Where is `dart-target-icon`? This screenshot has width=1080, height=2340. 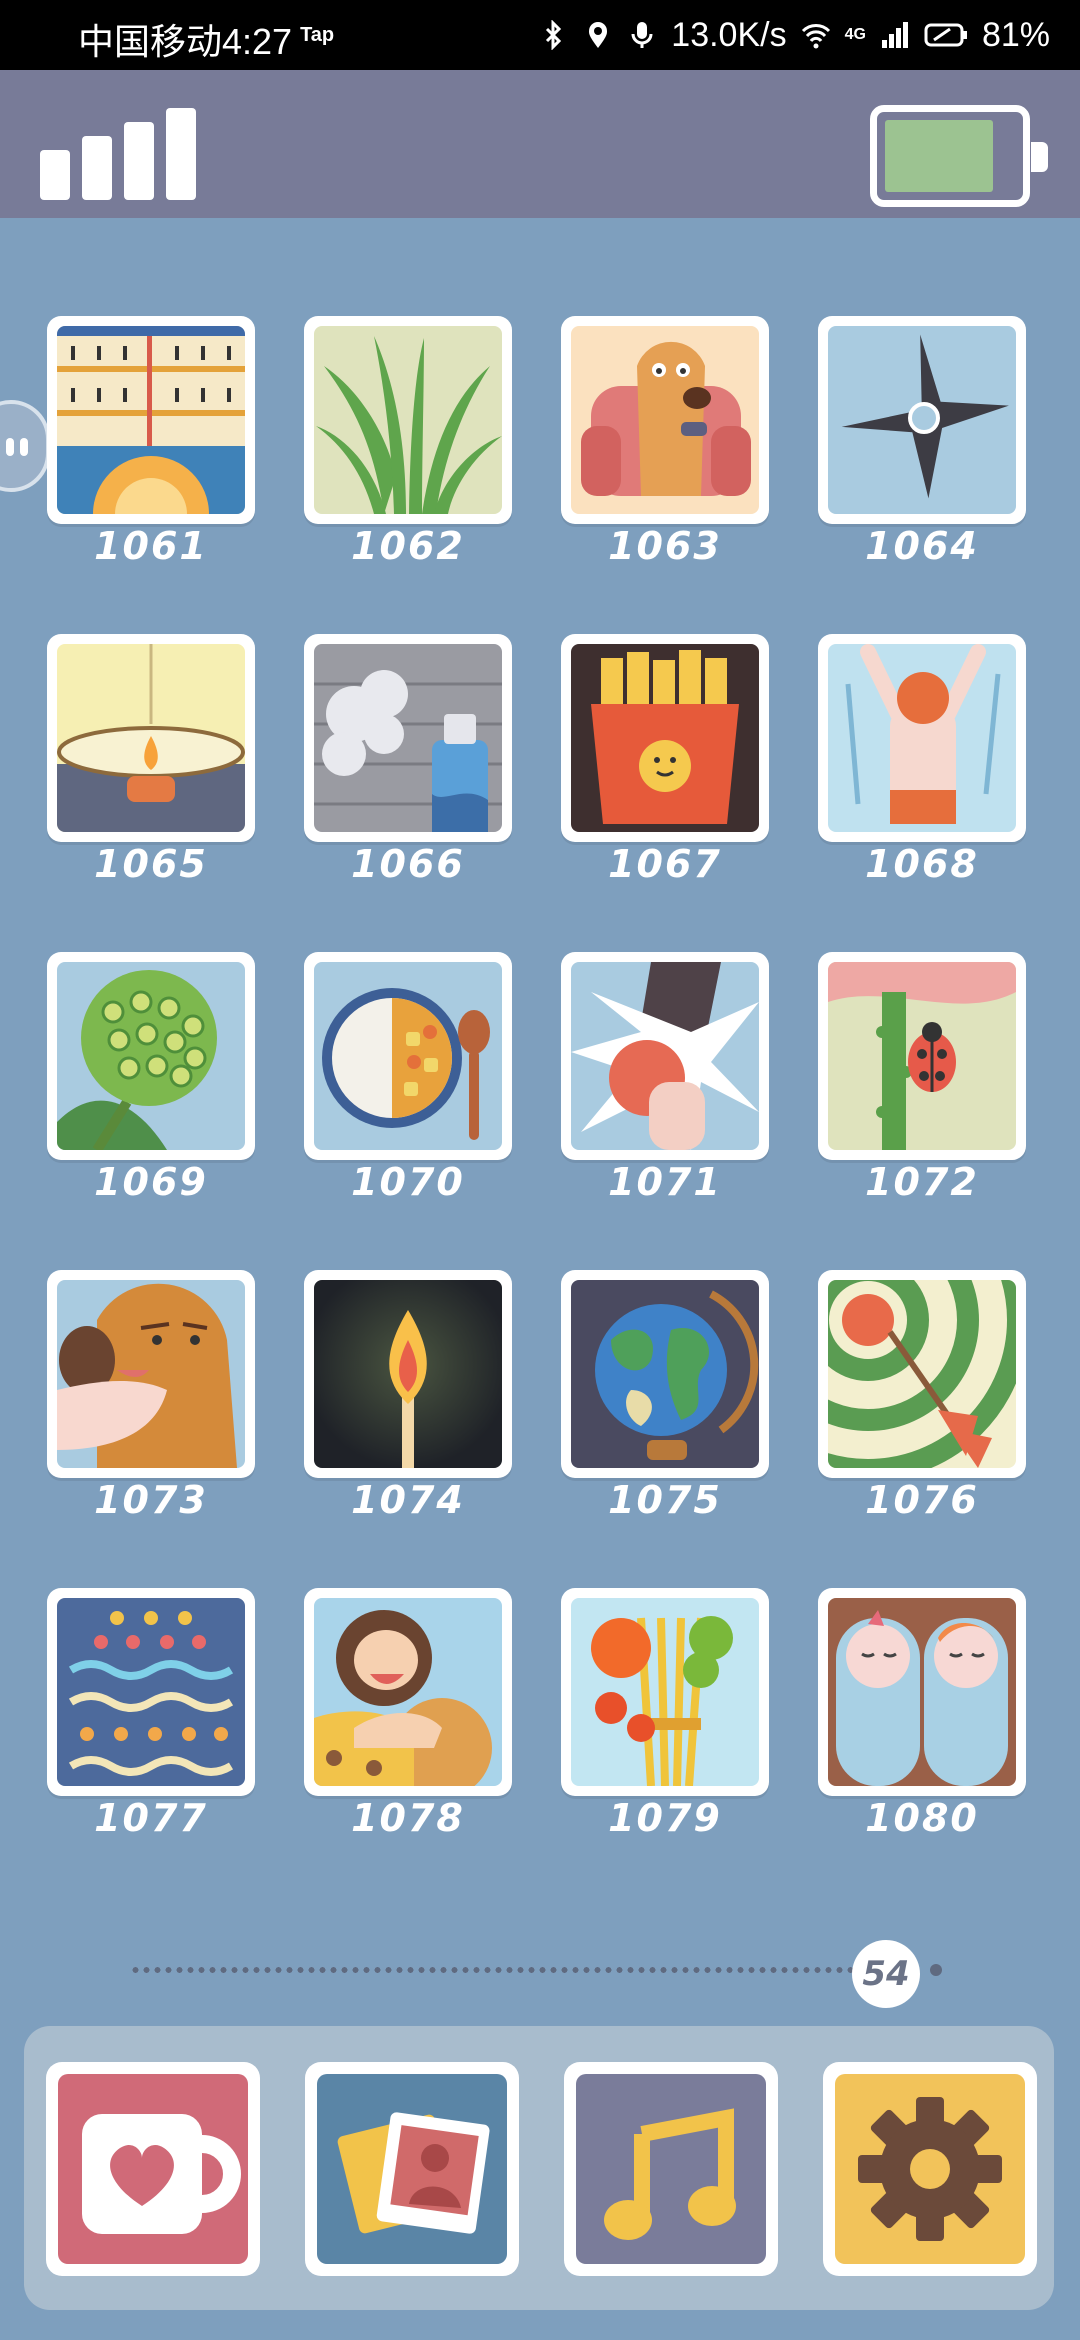
dart-target-icon is located at coordinates (922, 1374).